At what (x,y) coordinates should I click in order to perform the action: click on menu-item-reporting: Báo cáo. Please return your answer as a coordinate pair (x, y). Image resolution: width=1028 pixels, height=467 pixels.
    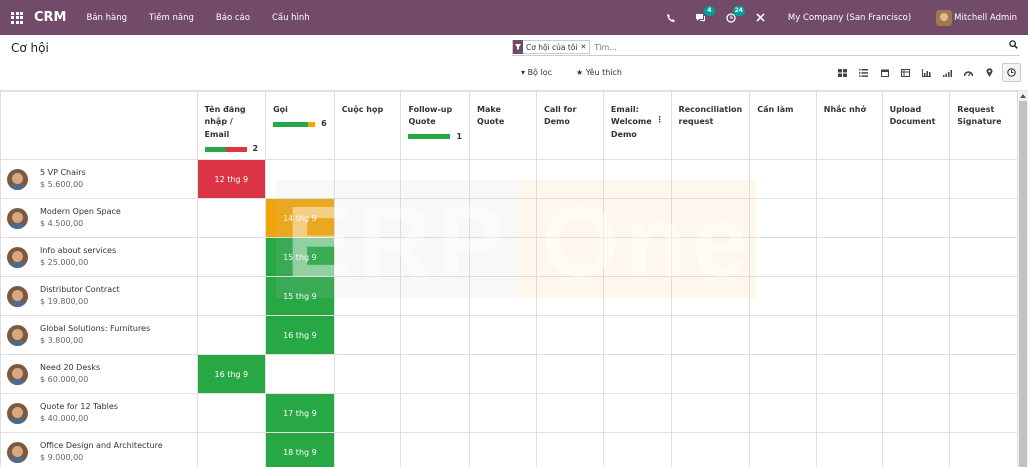
    Looking at the image, I should click on (233, 18).